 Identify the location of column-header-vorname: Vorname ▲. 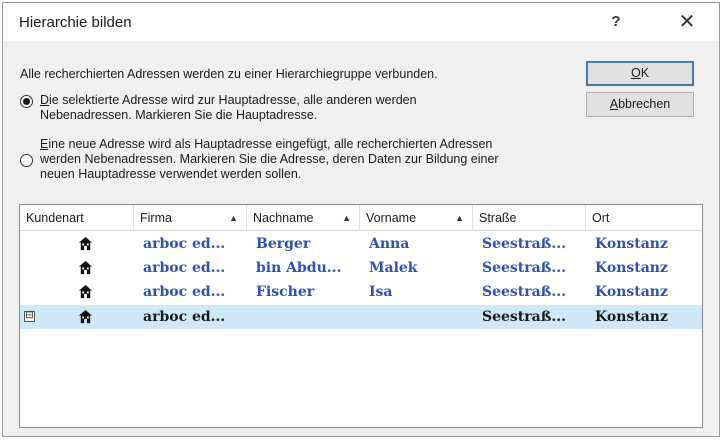
(416, 218).